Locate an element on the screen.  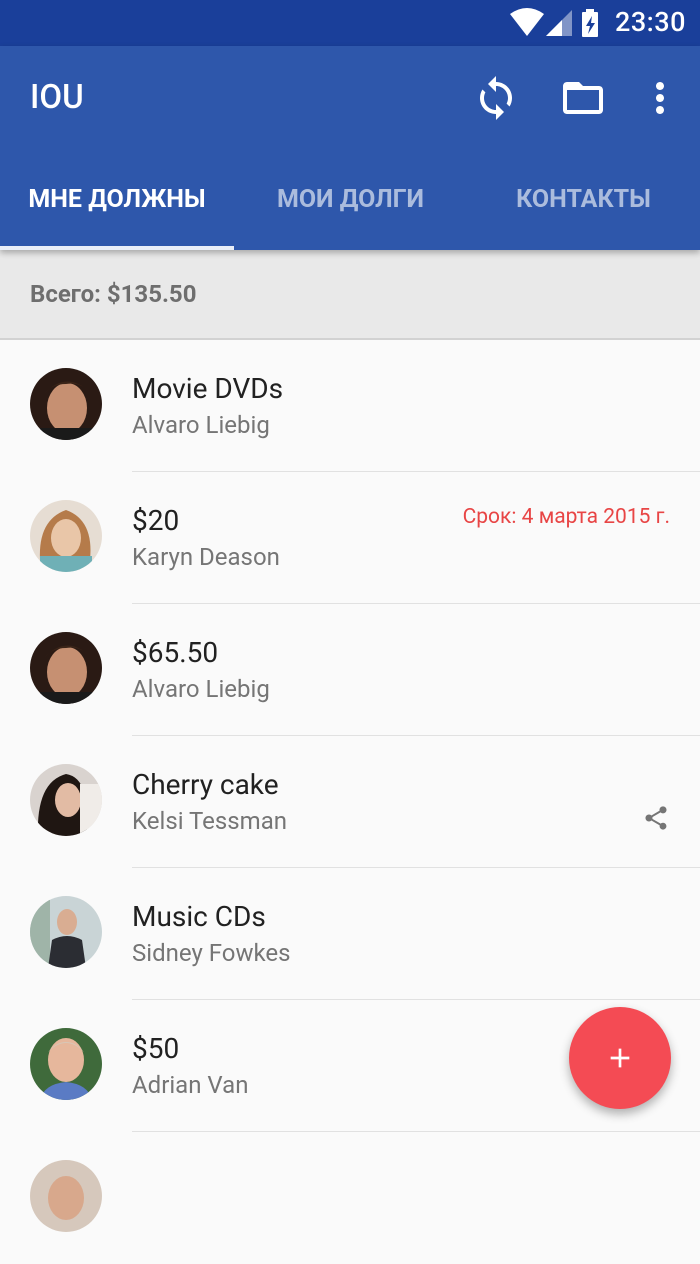
more-vert-icon is located at coordinates (660, 98).